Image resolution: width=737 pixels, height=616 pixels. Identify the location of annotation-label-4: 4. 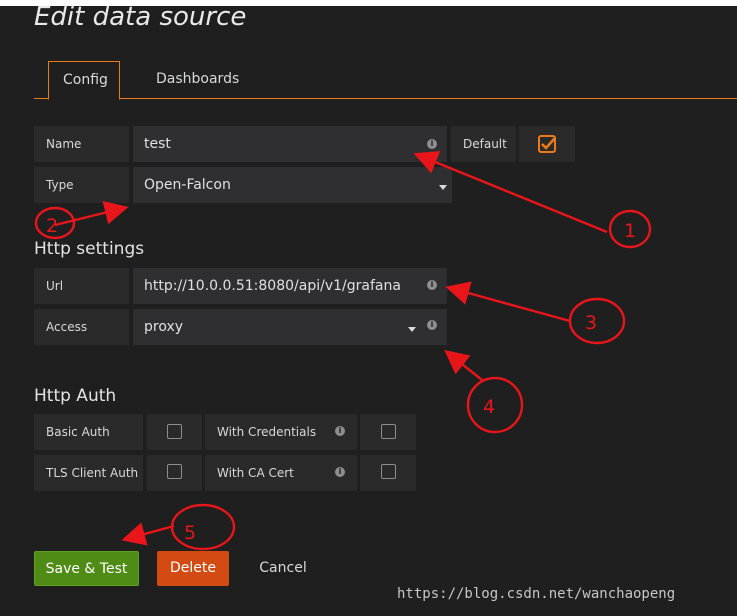
(489, 407).